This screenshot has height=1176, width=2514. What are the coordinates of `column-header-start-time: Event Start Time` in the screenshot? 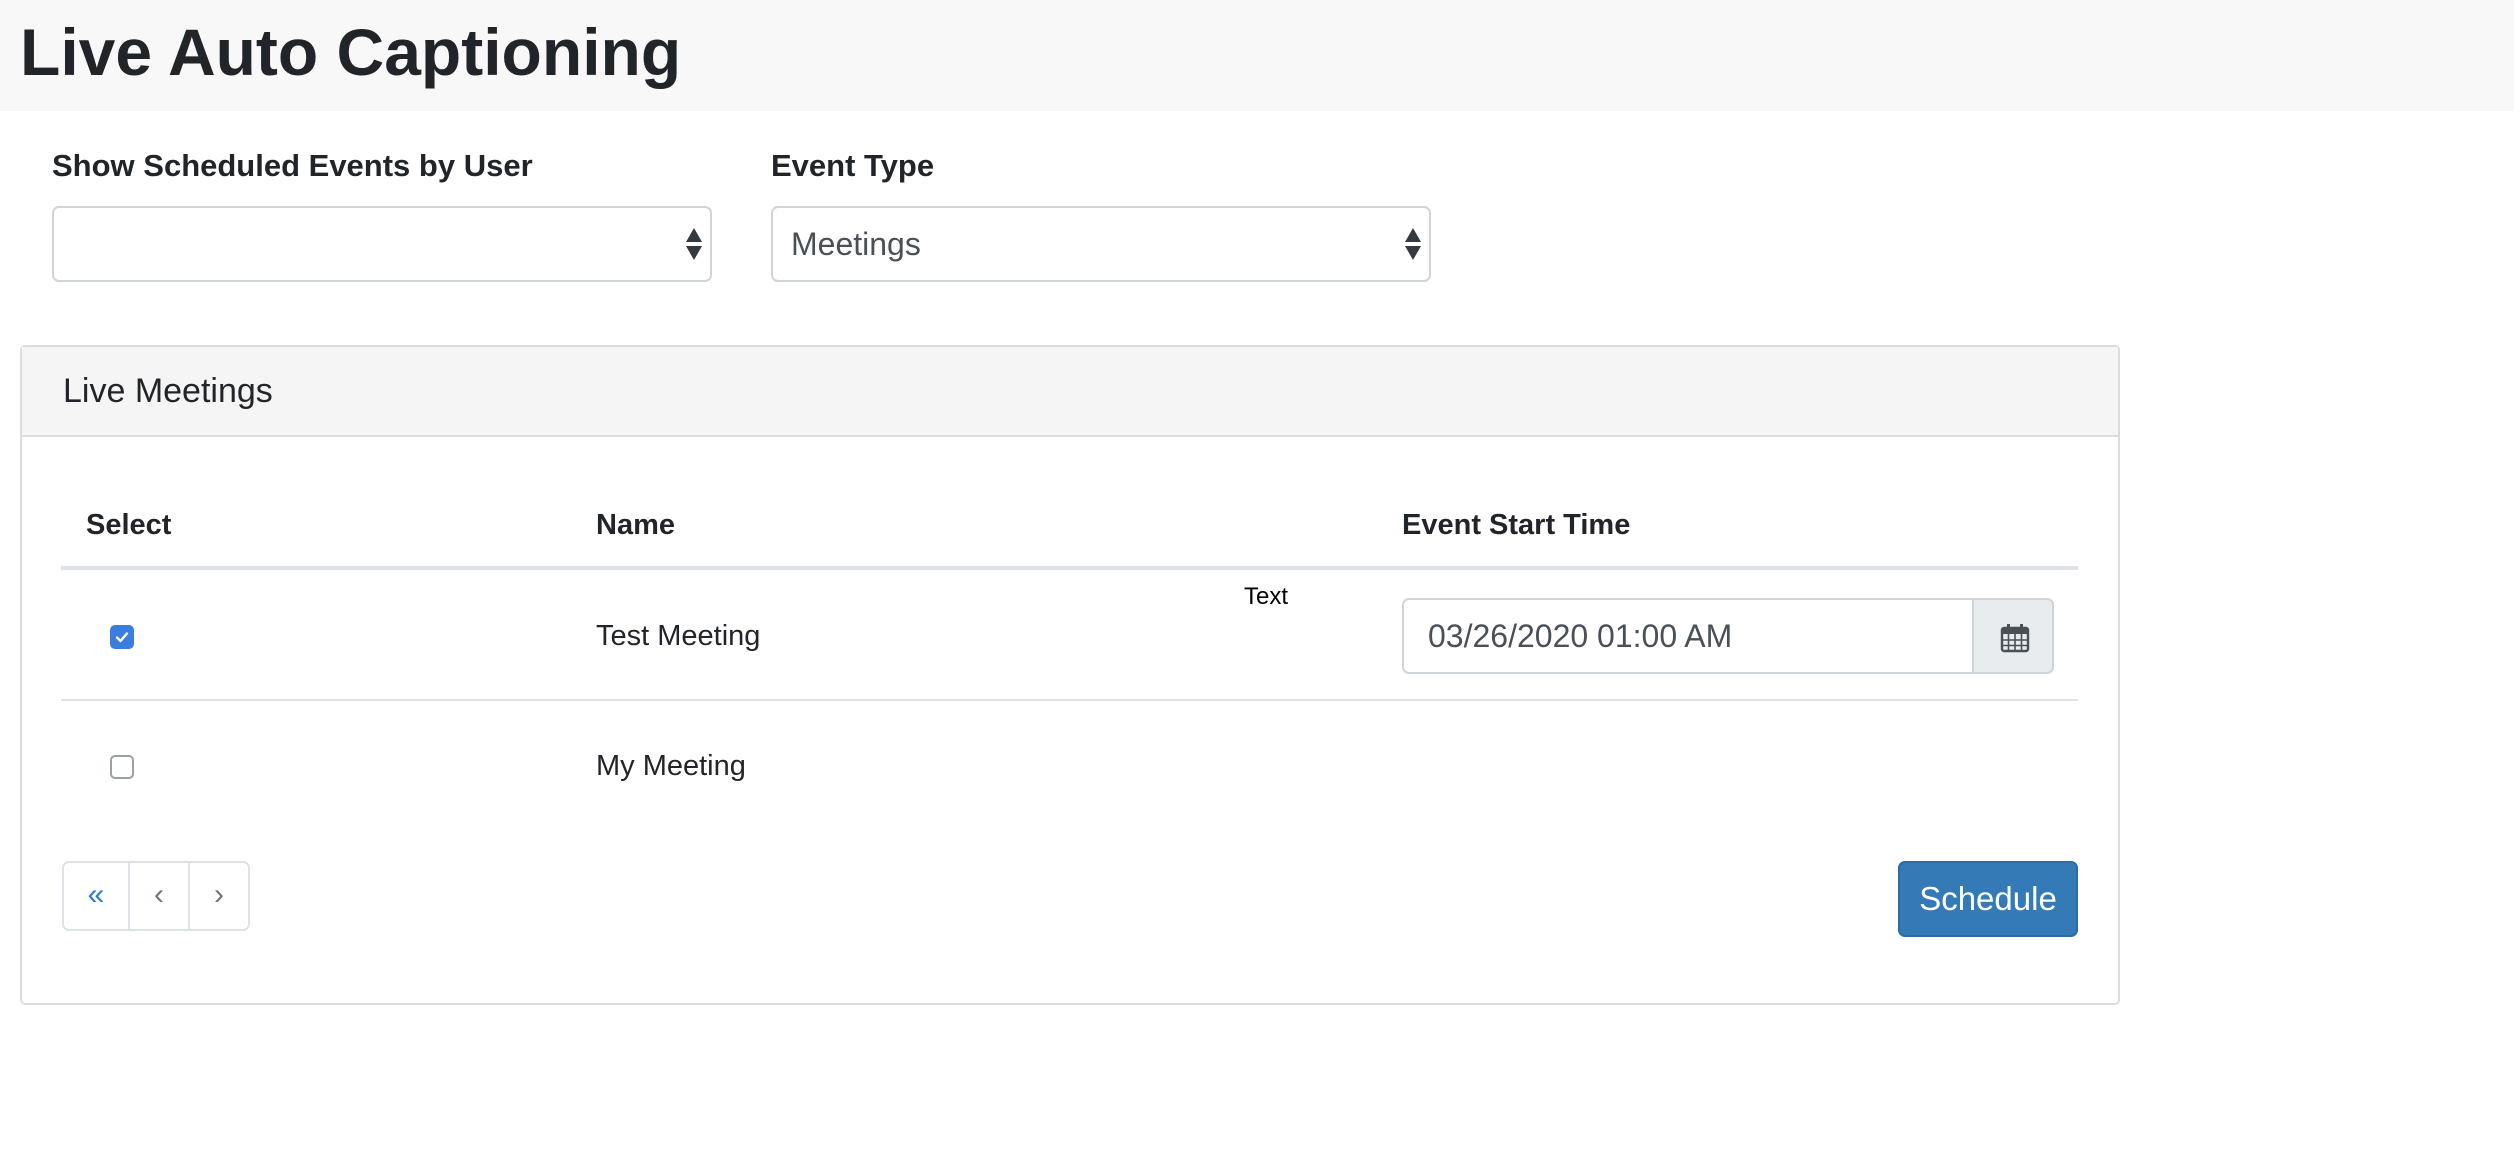 It's located at (1516, 525).